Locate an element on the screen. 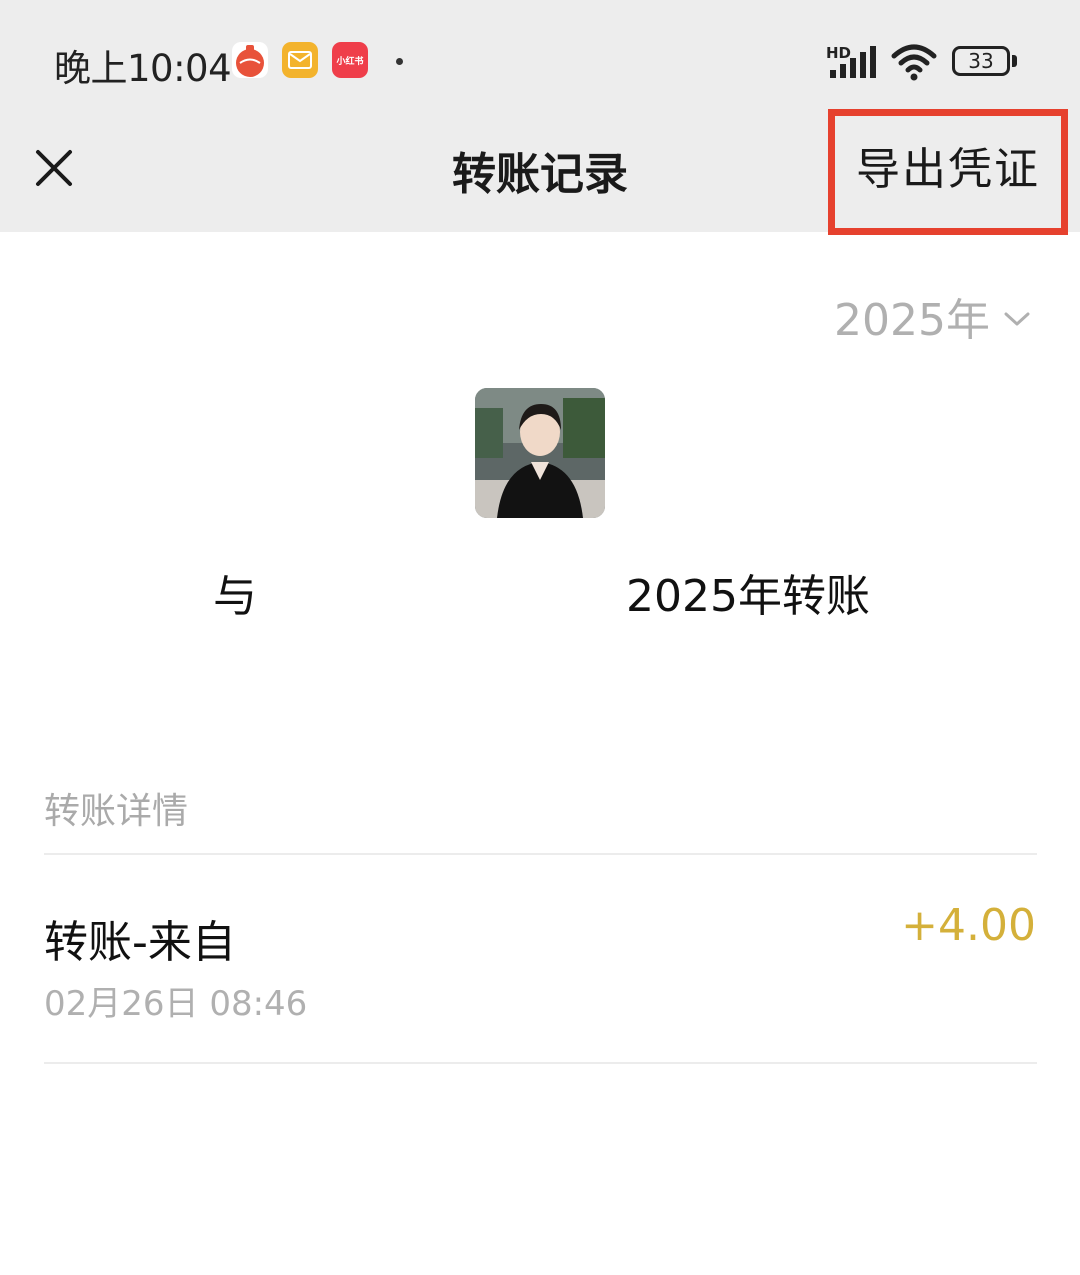  chevron-down-icon is located at coordinates (1017, 319).